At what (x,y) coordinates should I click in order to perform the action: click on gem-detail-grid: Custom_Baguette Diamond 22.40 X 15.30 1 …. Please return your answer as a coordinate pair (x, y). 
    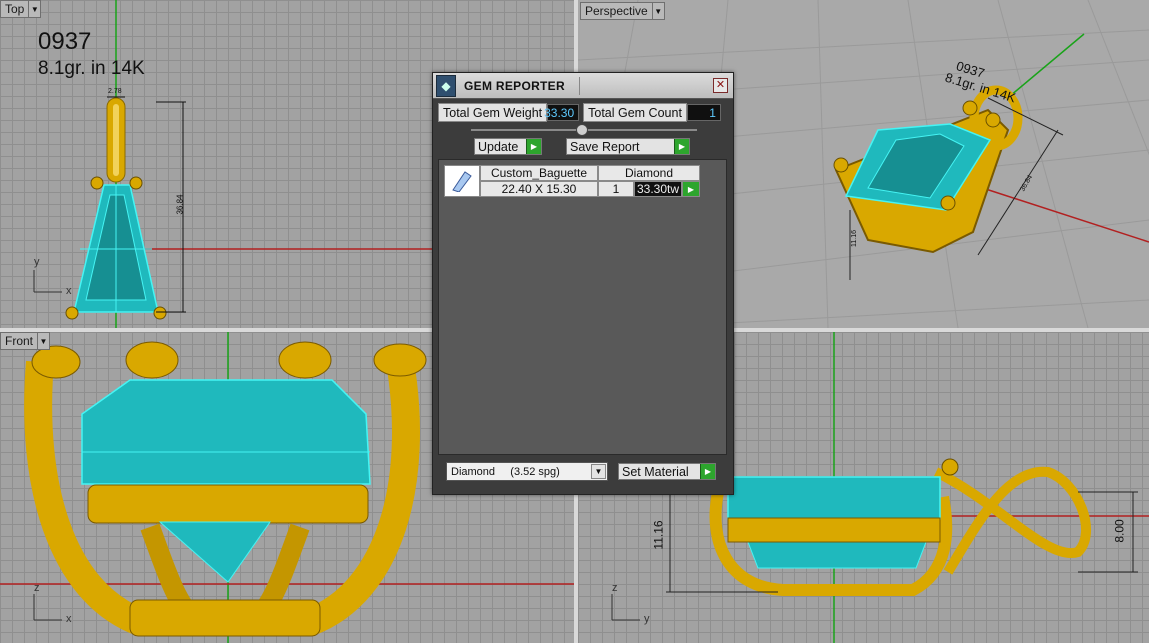
    Looking at the image, I should click on (590, 181).